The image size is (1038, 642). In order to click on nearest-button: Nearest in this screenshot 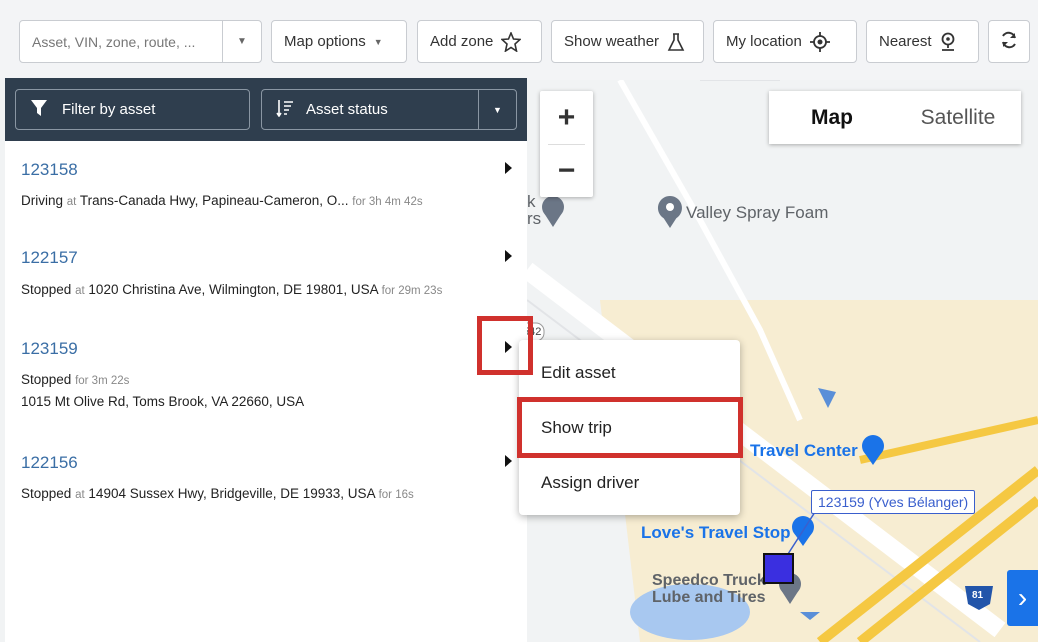, I will do `click(922, 41)`.